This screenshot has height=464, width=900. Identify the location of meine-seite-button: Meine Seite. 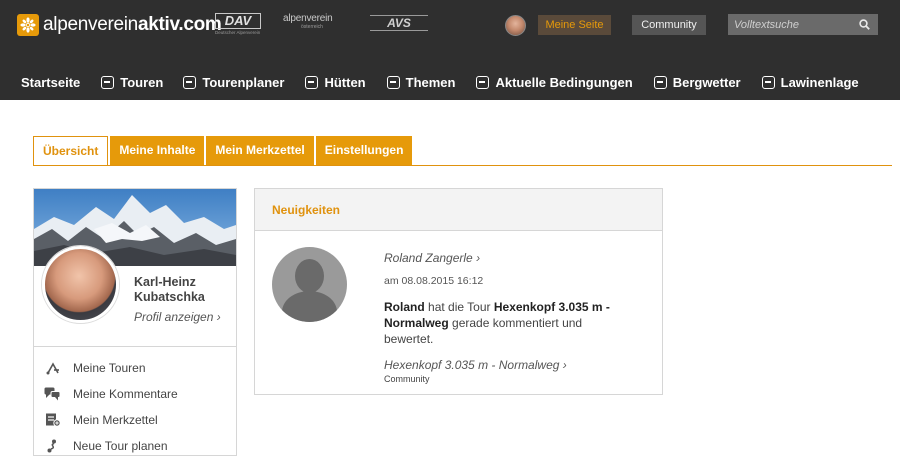
(574, 25).